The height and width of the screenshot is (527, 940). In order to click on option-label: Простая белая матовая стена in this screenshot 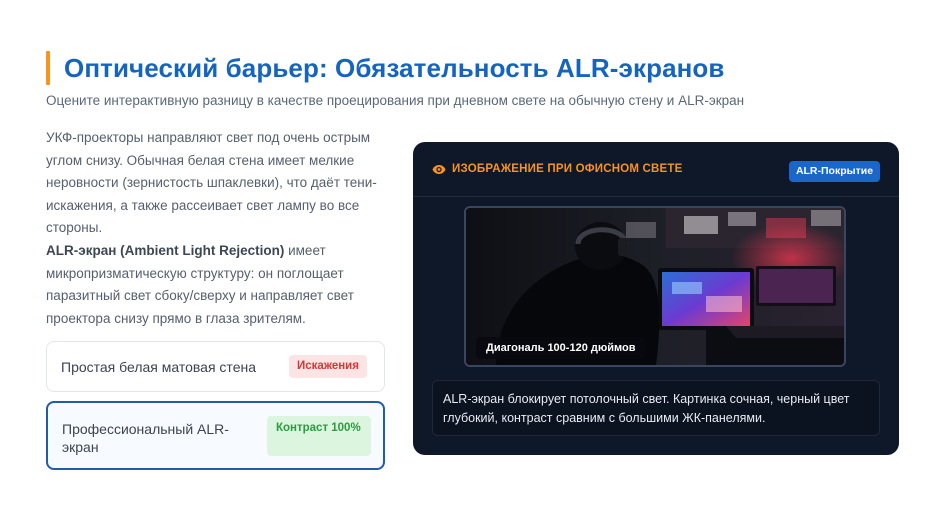, I will do `click(158, 367)`.